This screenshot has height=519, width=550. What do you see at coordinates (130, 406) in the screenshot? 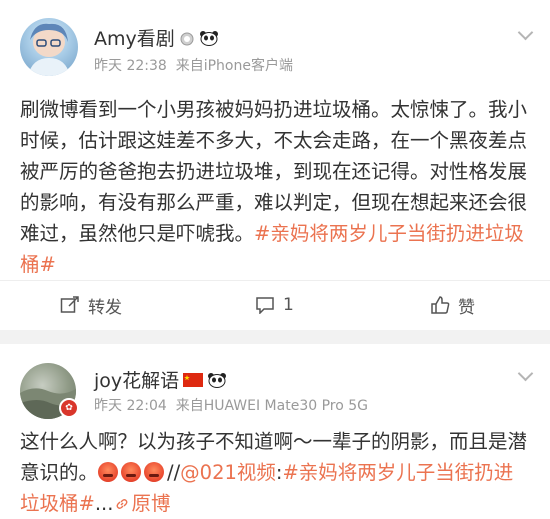
I see `post-time: 昨天 22:04` at bounding box center [130, 406].